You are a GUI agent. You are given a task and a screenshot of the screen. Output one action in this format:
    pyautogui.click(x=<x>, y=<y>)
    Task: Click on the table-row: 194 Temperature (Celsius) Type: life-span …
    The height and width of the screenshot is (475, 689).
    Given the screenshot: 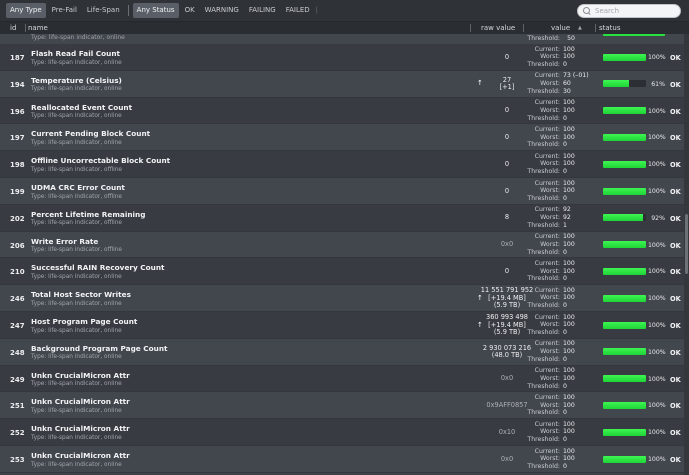 What is the action you would take?
    pyautogui.click(x=342, y=84)
    